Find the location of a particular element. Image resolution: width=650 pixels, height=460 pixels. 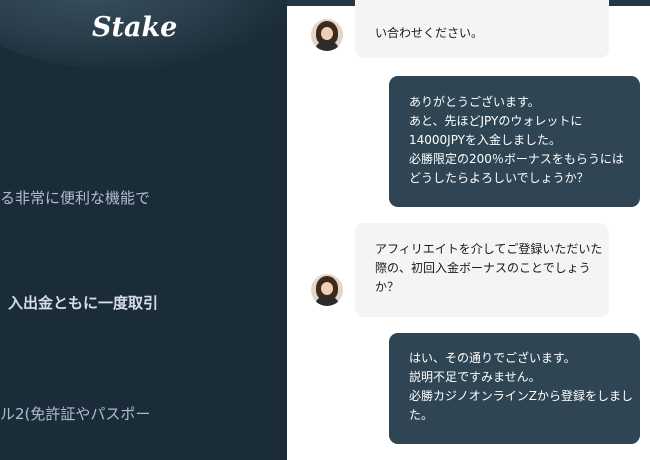

background-text-line-1: る非常に便利な機能で is located at coordinates (75, 198).